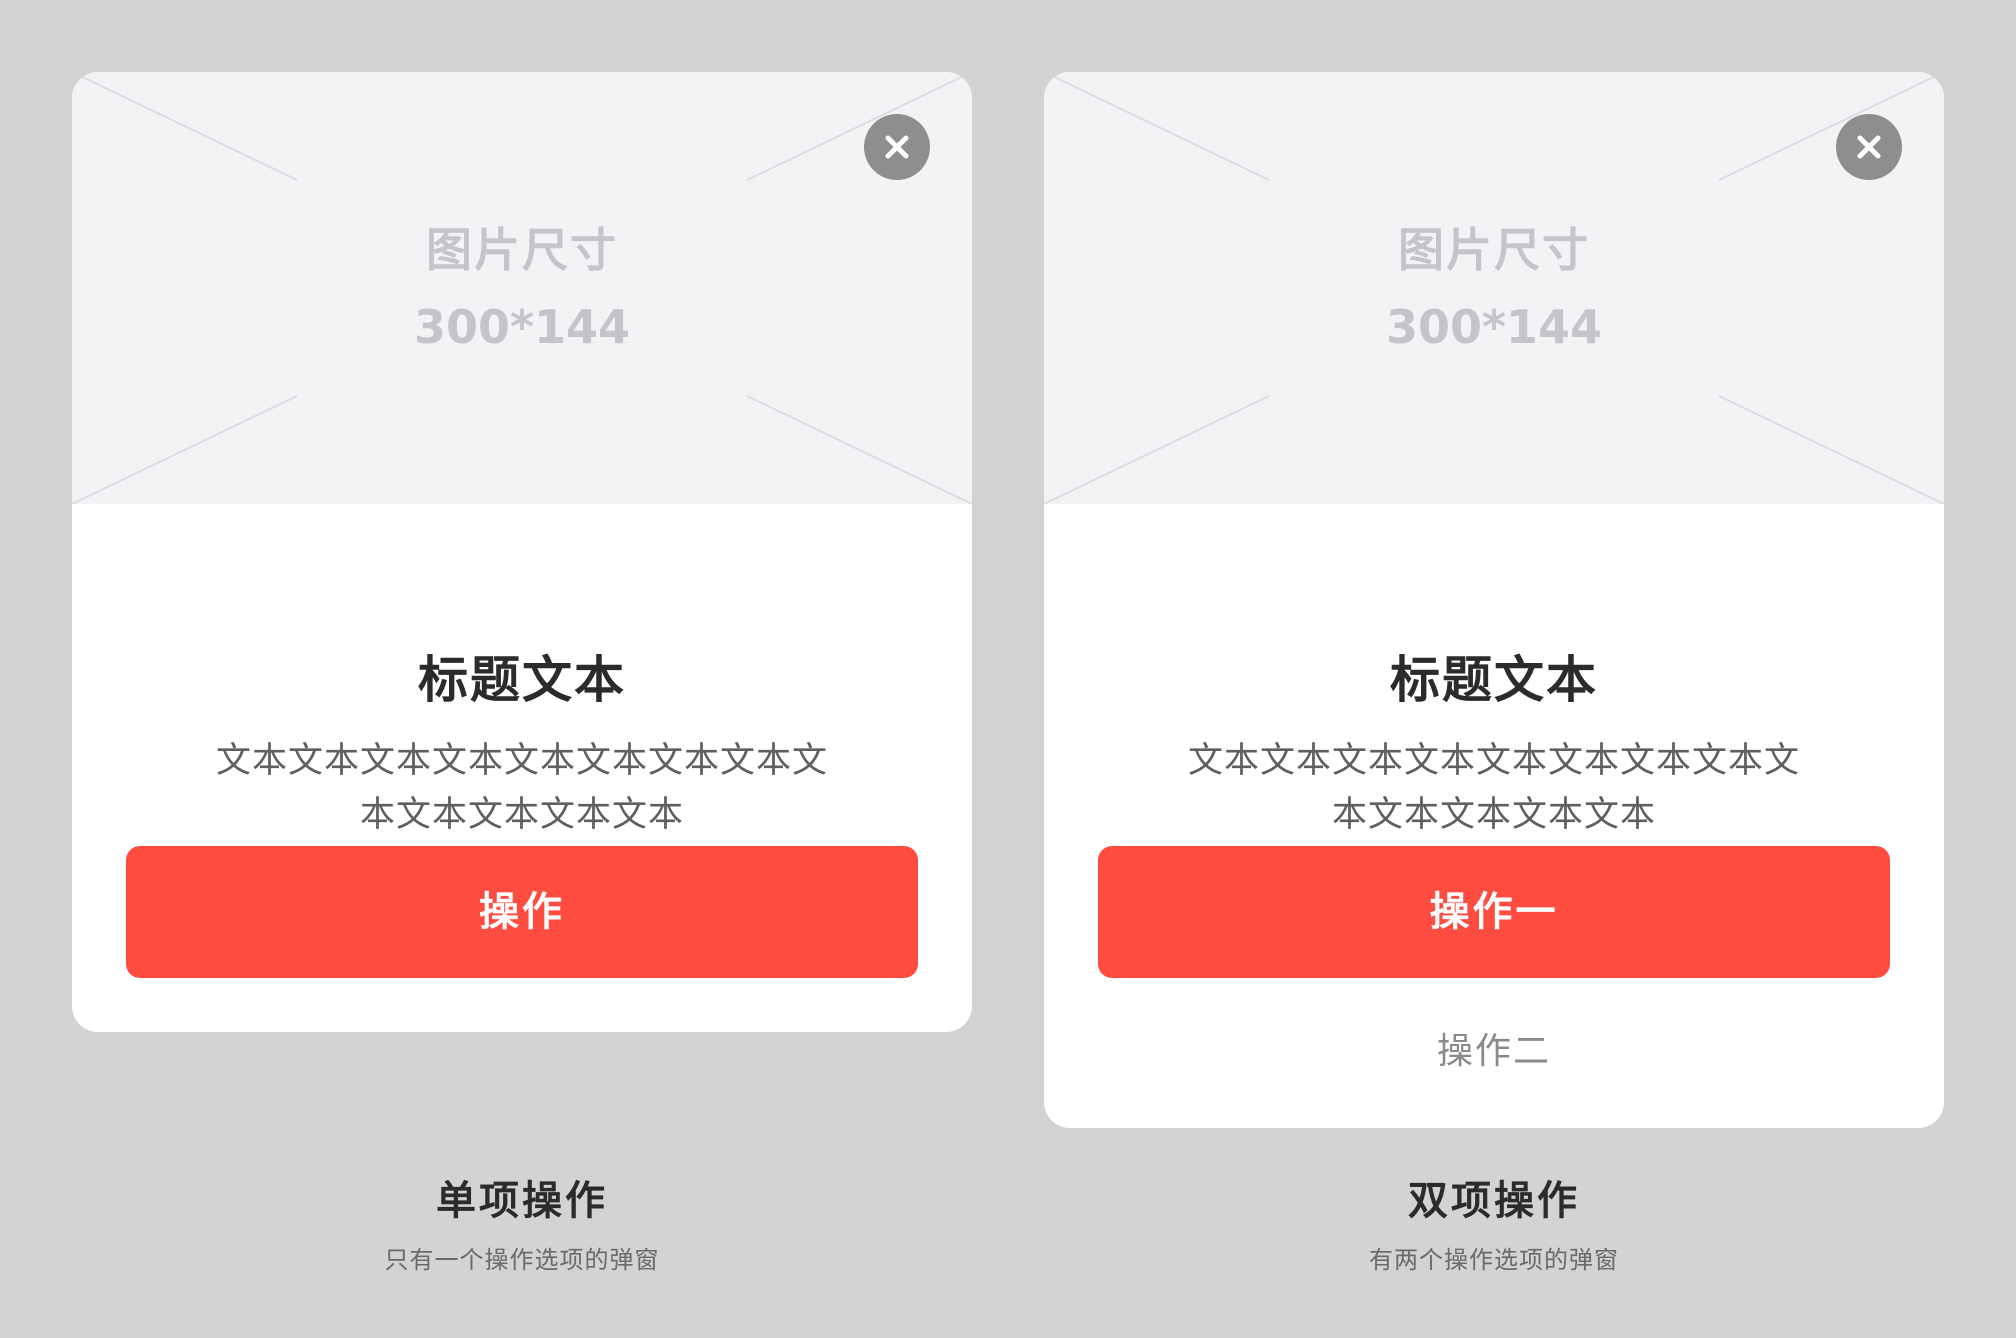 The width and height of the screenshot is (2016, 1338). I want to click on caption-title-single: 单项操作, so click(522, 1201).